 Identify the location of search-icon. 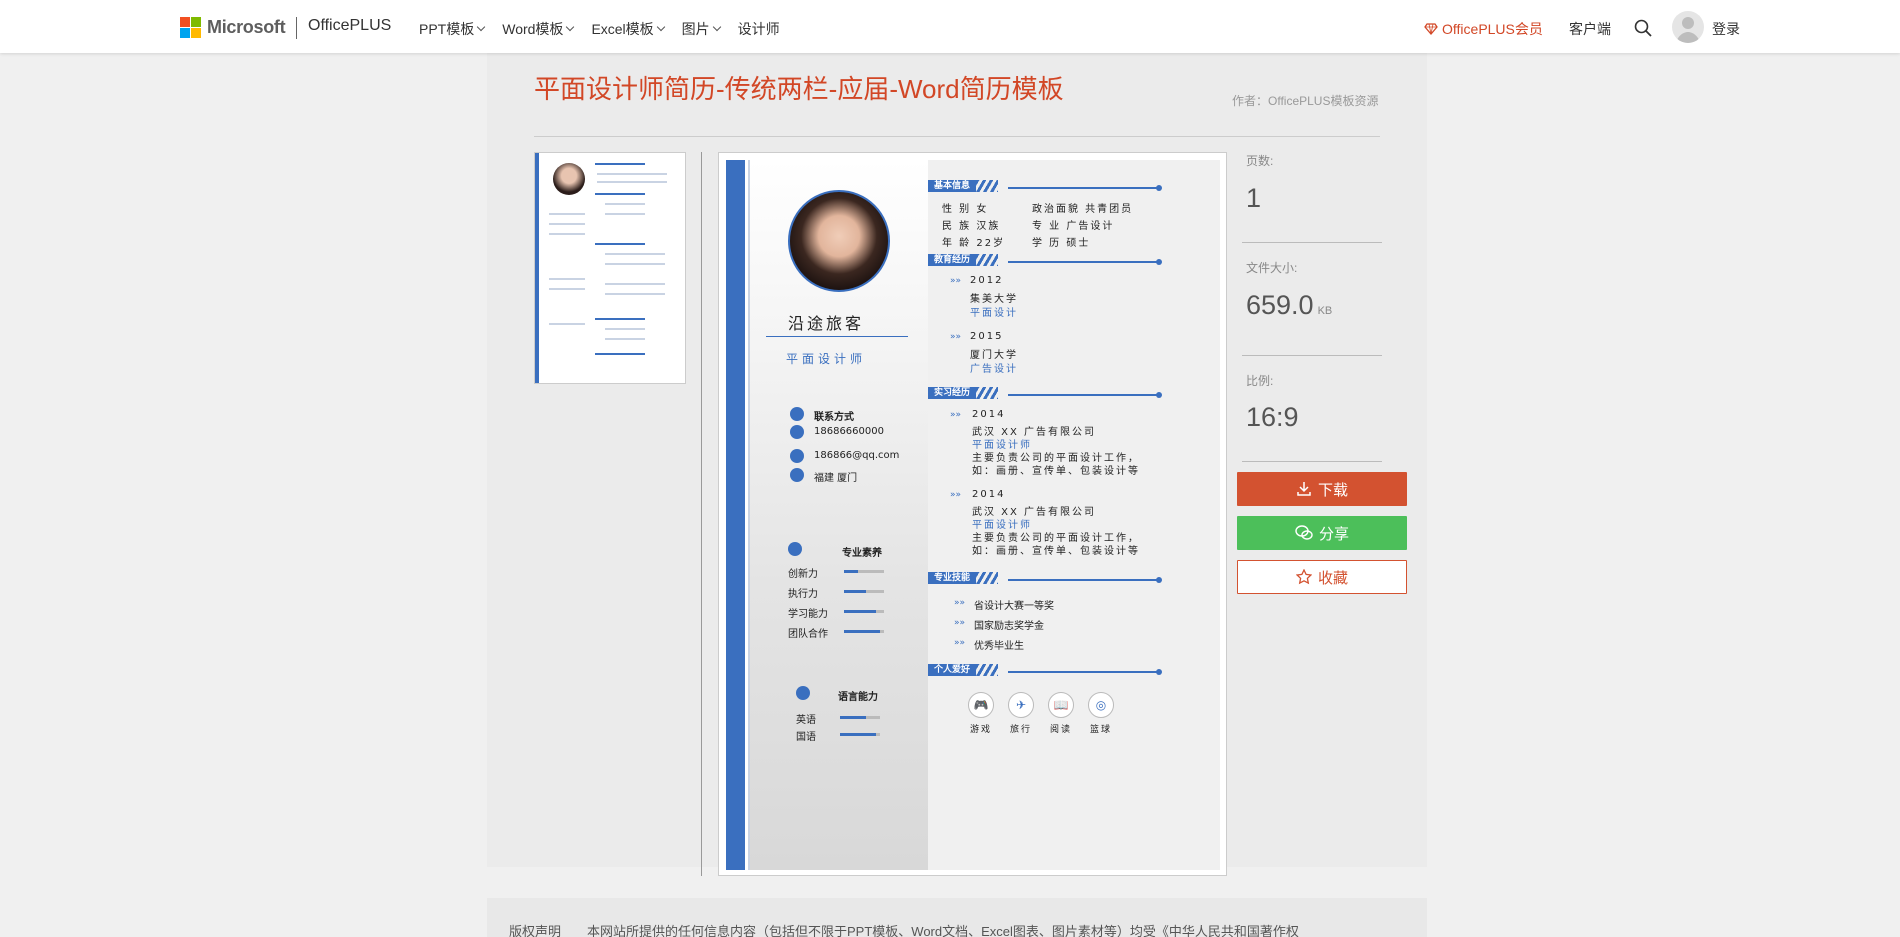
(1643, 28).